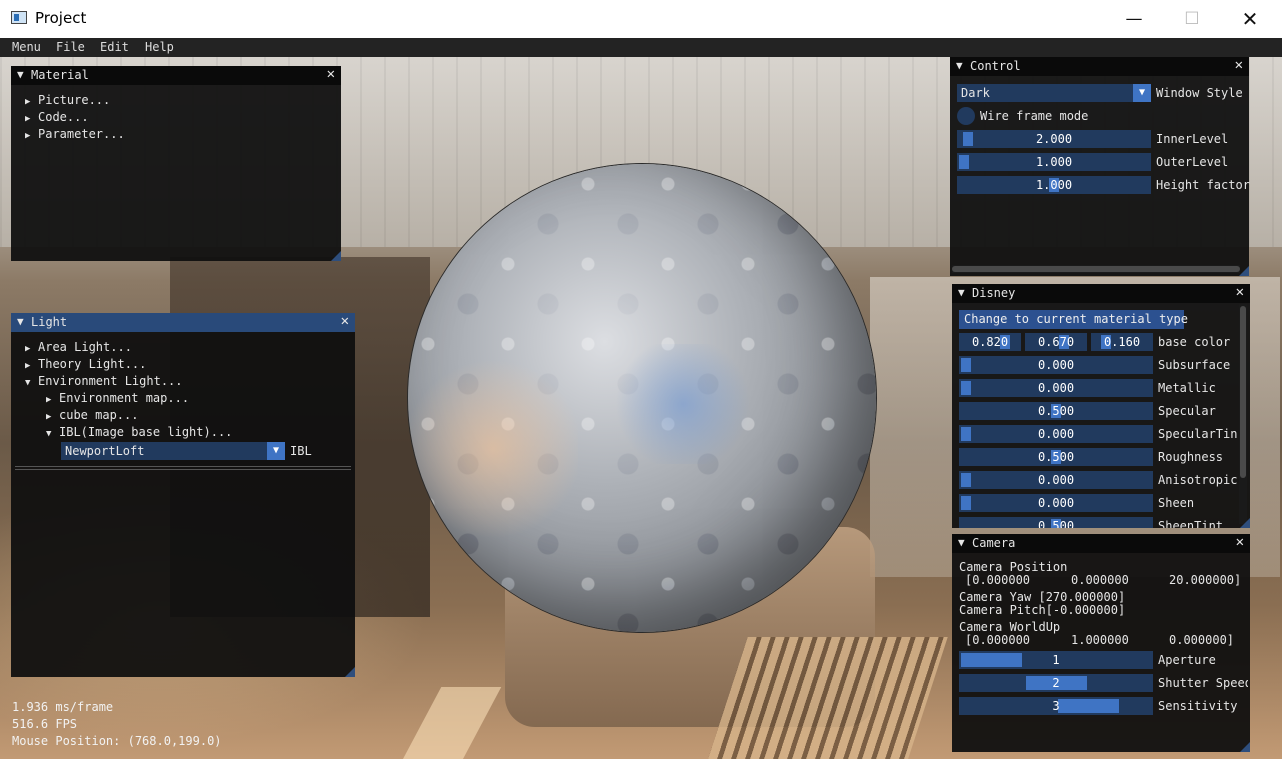 The image size is (1282, 759). What do you see at coordinates (1194, 365) in the screenshot?
I see `subsurface-label: Subsurface` at bounding box center [1194, 365].